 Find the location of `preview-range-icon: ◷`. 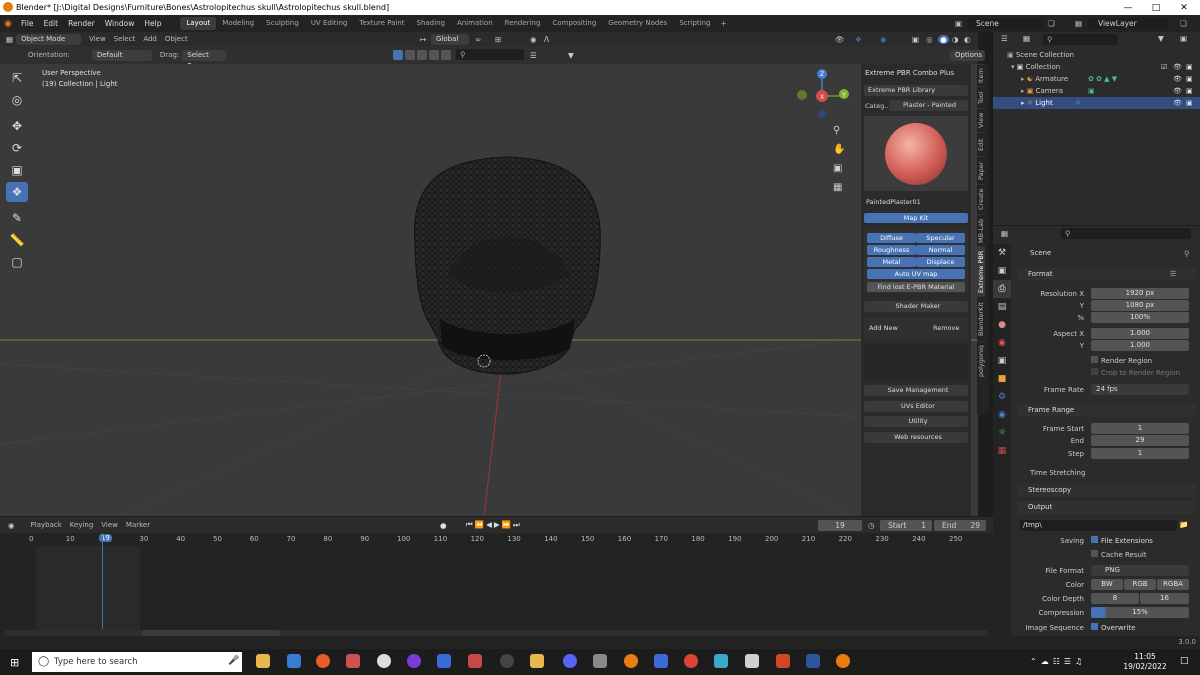

preview-range-icon: ◷ is located at coordinates (871, 525).